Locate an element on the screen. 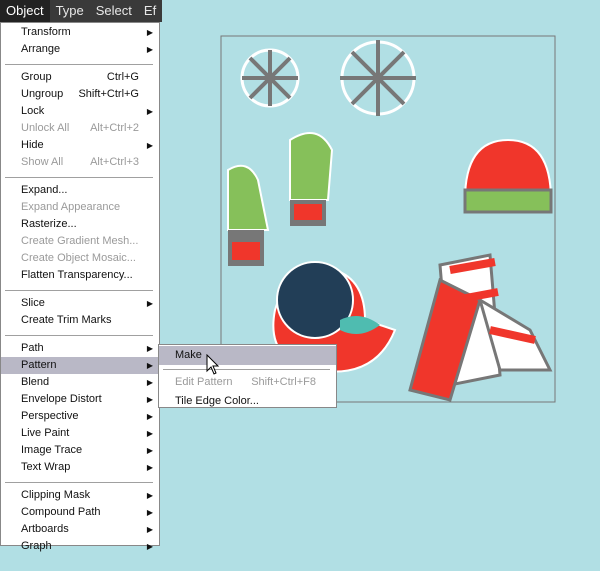 The height and width of the screenshot is (571, 600). menu-item-shortcut: Shift+Ctrl+F8 is located at coordinates (283, 382).